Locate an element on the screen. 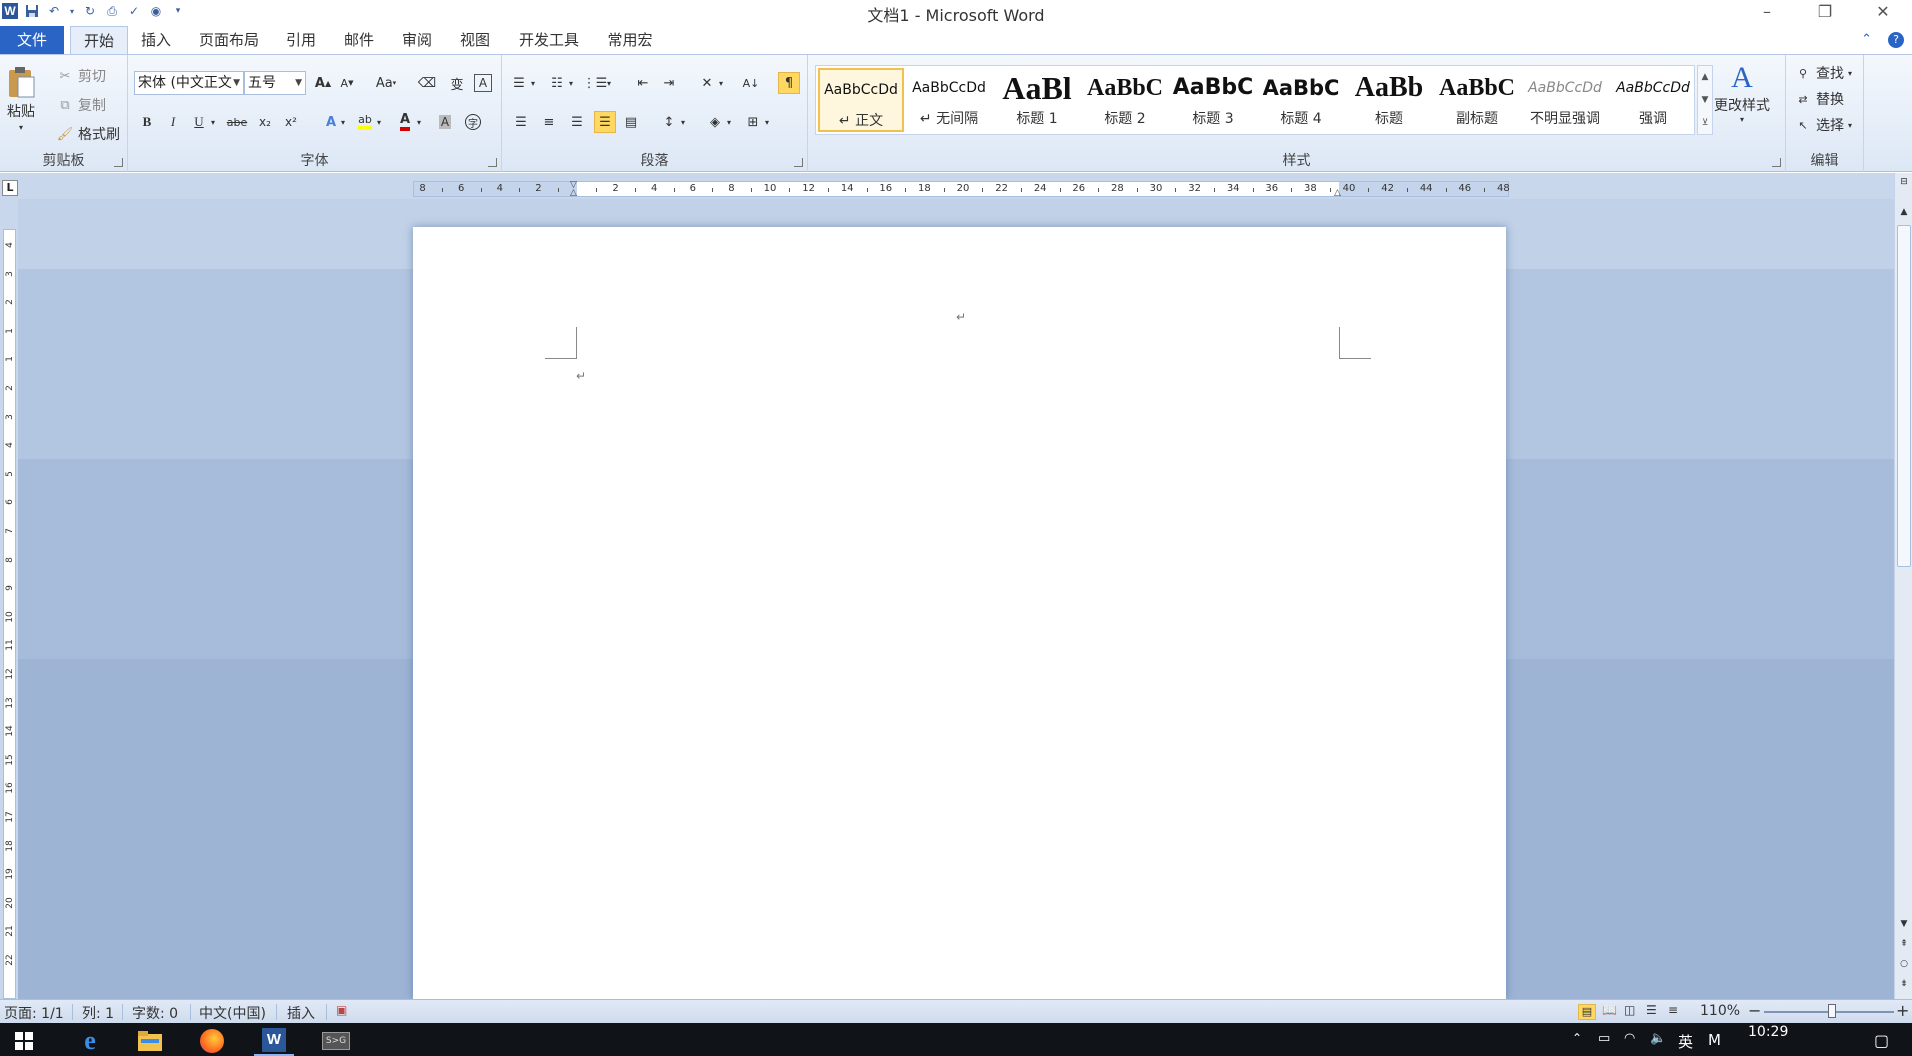 This screenshot has height=1056, width=1912. enclose-characters-button: 字 is located at coordinates (473, 122).